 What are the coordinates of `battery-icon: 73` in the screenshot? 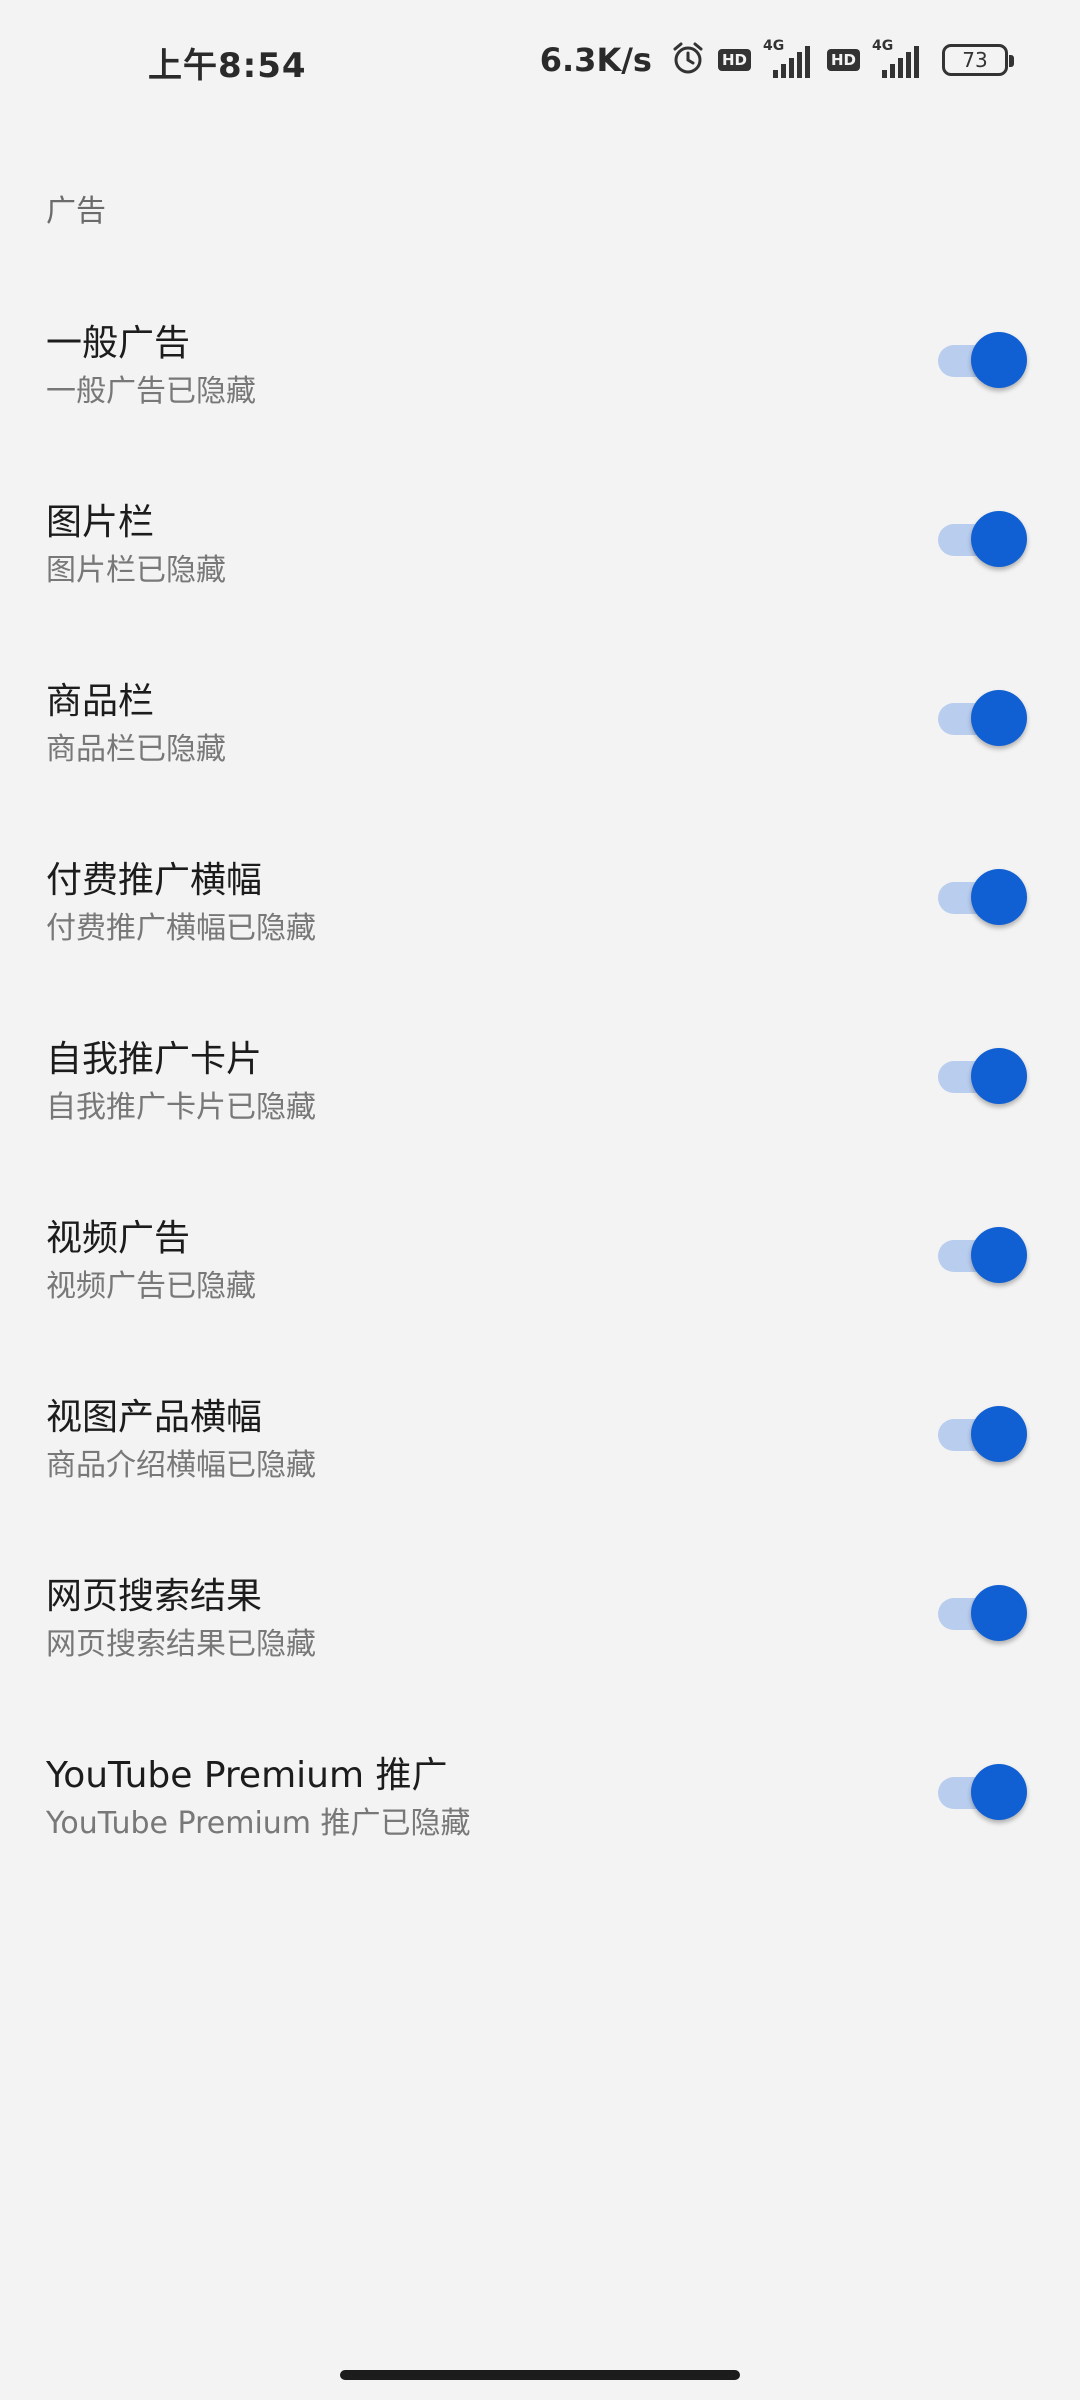 It's located at (978, 60).